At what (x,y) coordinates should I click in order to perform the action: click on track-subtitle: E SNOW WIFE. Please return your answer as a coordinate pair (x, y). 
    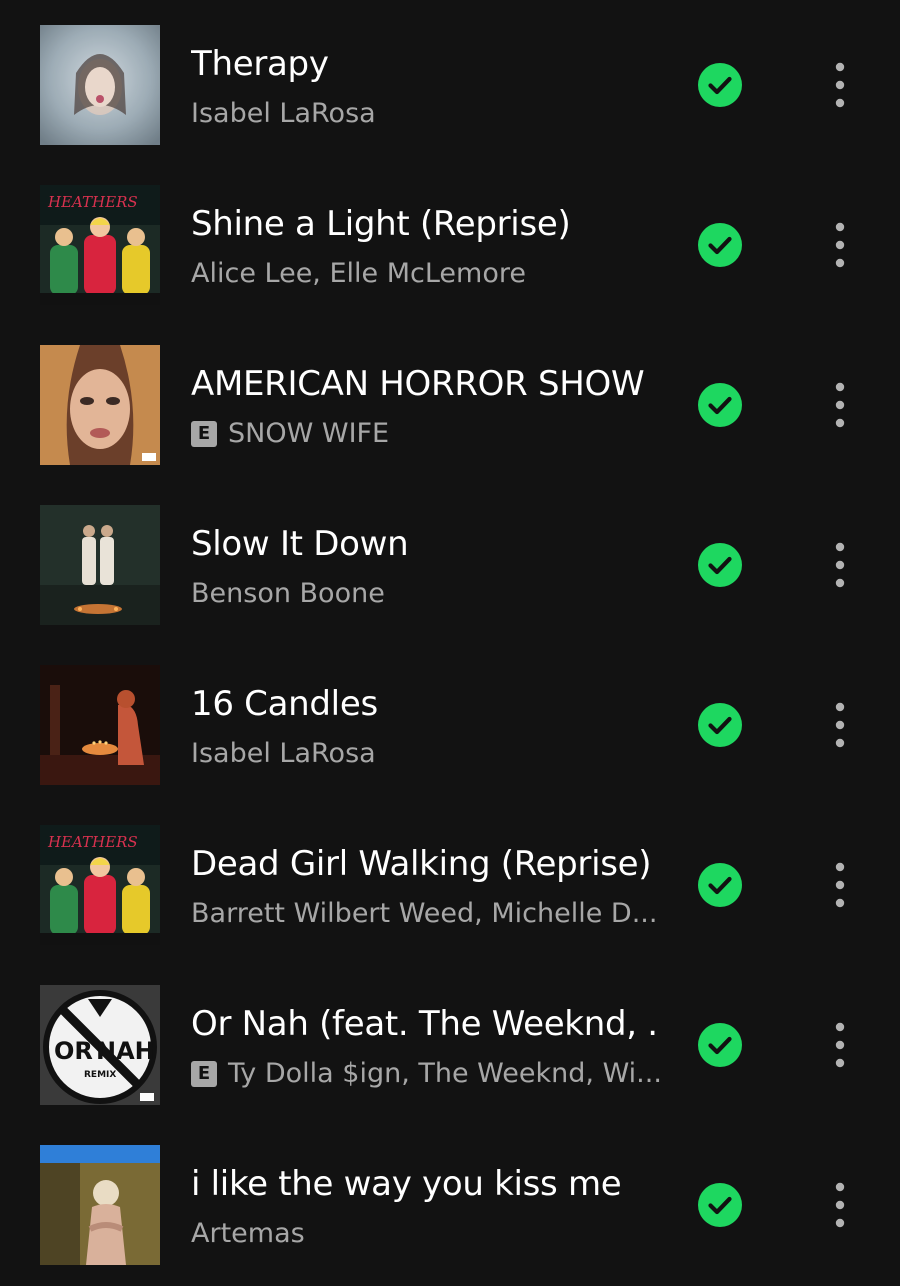
    Looking at the image, I should click on (426, 434).